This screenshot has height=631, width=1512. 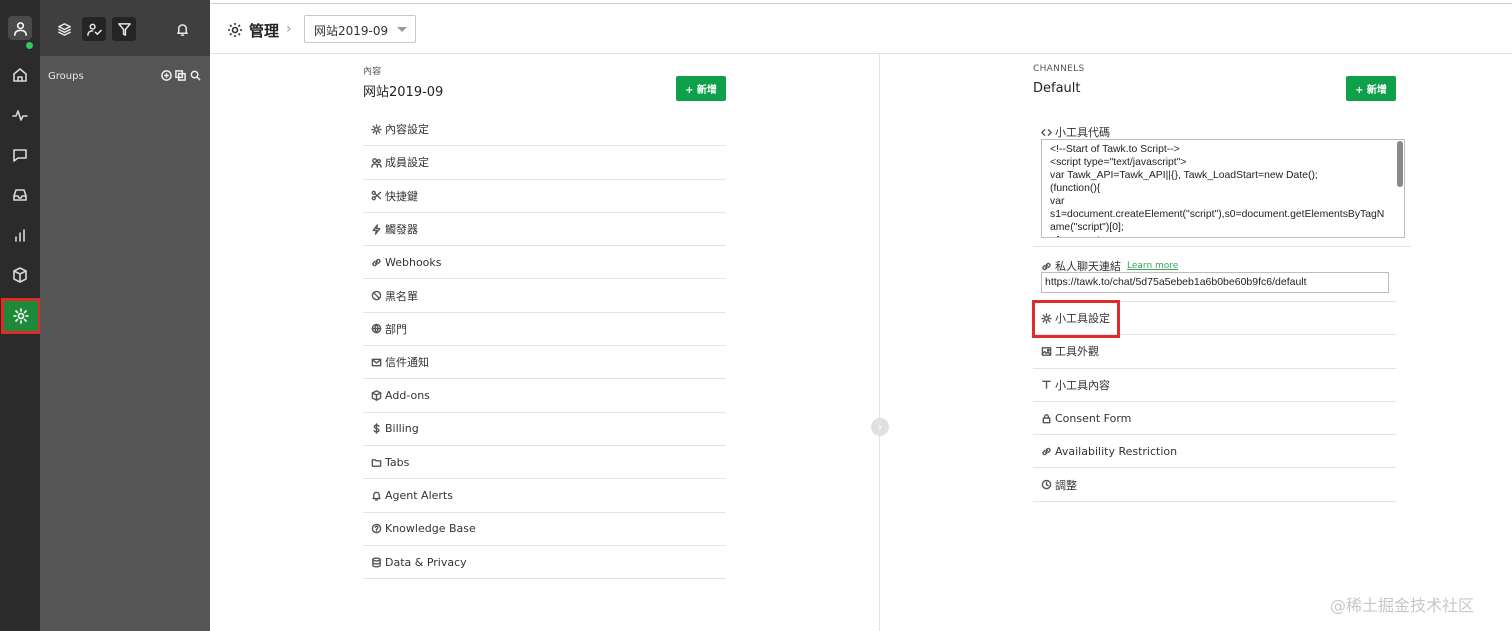 What do you see at coordinates (401, 296) in the screenshot?
I see `menu-item-label: 黑名單` at bounding box center [401, 296].